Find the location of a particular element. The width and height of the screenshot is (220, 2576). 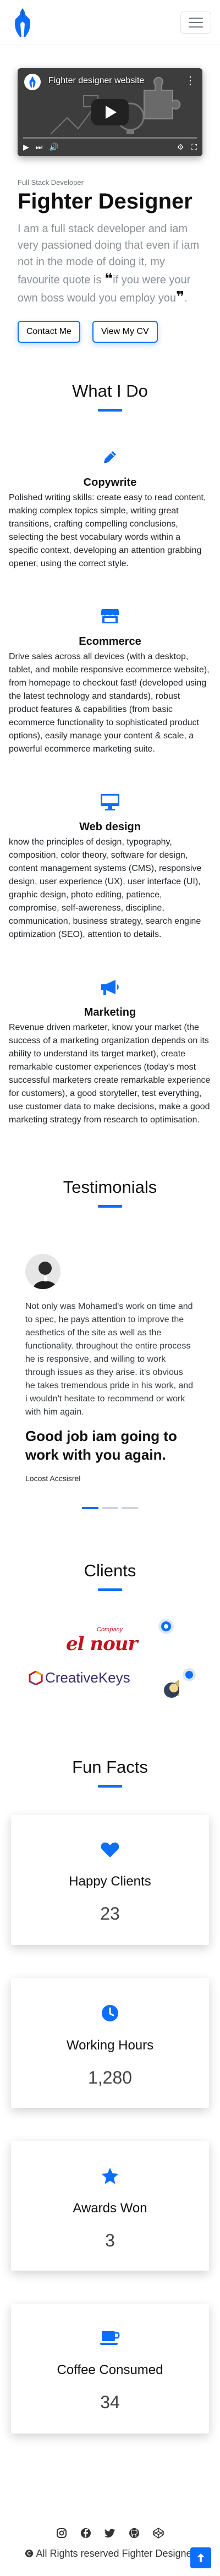

fact-card-awards-won: Awards Won 3 is located at coordinates (110, 2206).